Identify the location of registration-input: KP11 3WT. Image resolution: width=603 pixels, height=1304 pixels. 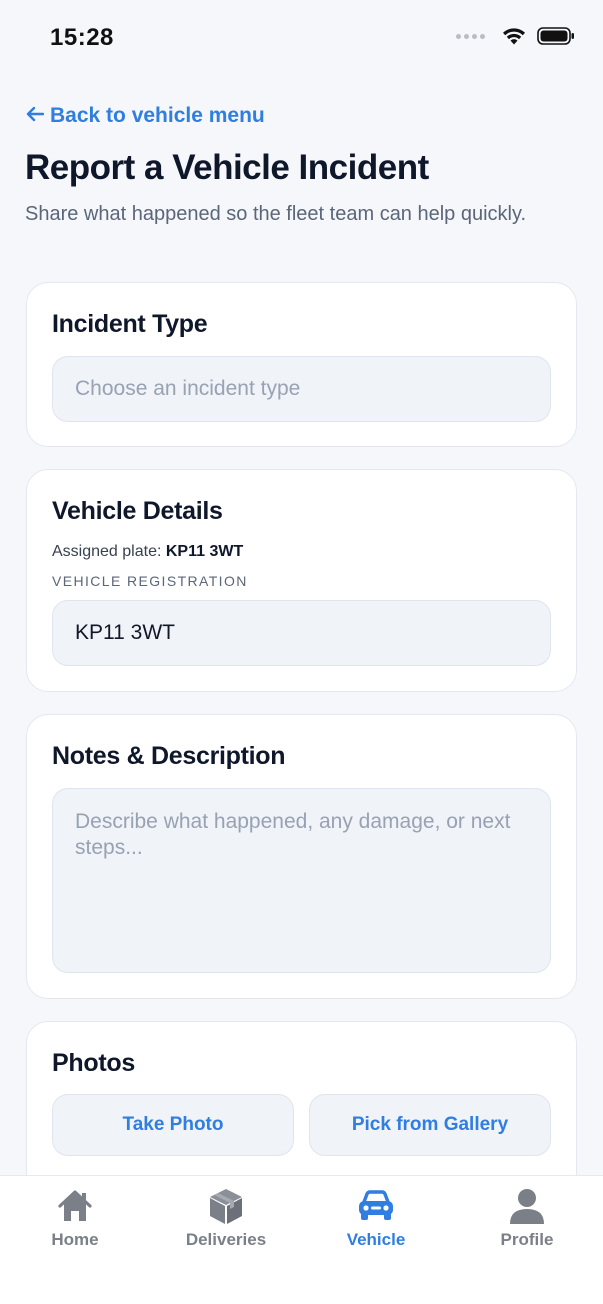
(301, 633).